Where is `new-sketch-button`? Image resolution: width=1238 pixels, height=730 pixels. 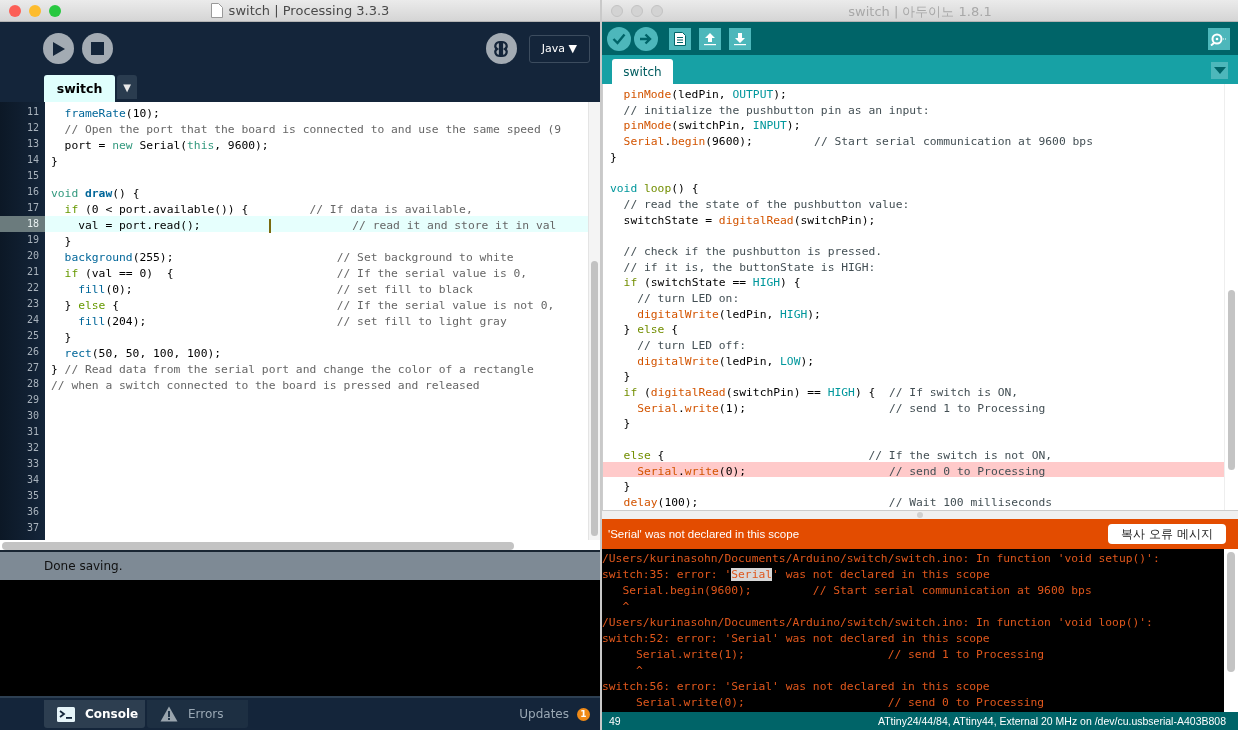
new-sketch-button is located at coordinates (680, 38).